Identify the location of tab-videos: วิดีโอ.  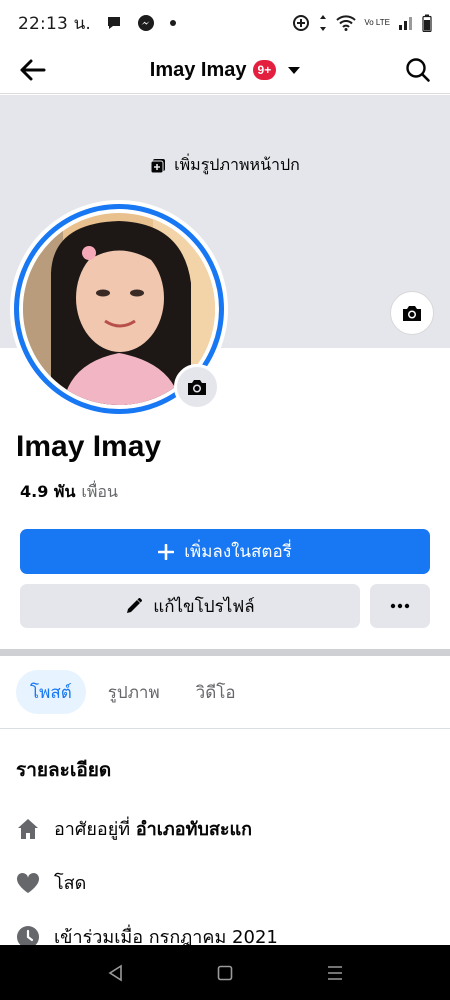
(216, 692).